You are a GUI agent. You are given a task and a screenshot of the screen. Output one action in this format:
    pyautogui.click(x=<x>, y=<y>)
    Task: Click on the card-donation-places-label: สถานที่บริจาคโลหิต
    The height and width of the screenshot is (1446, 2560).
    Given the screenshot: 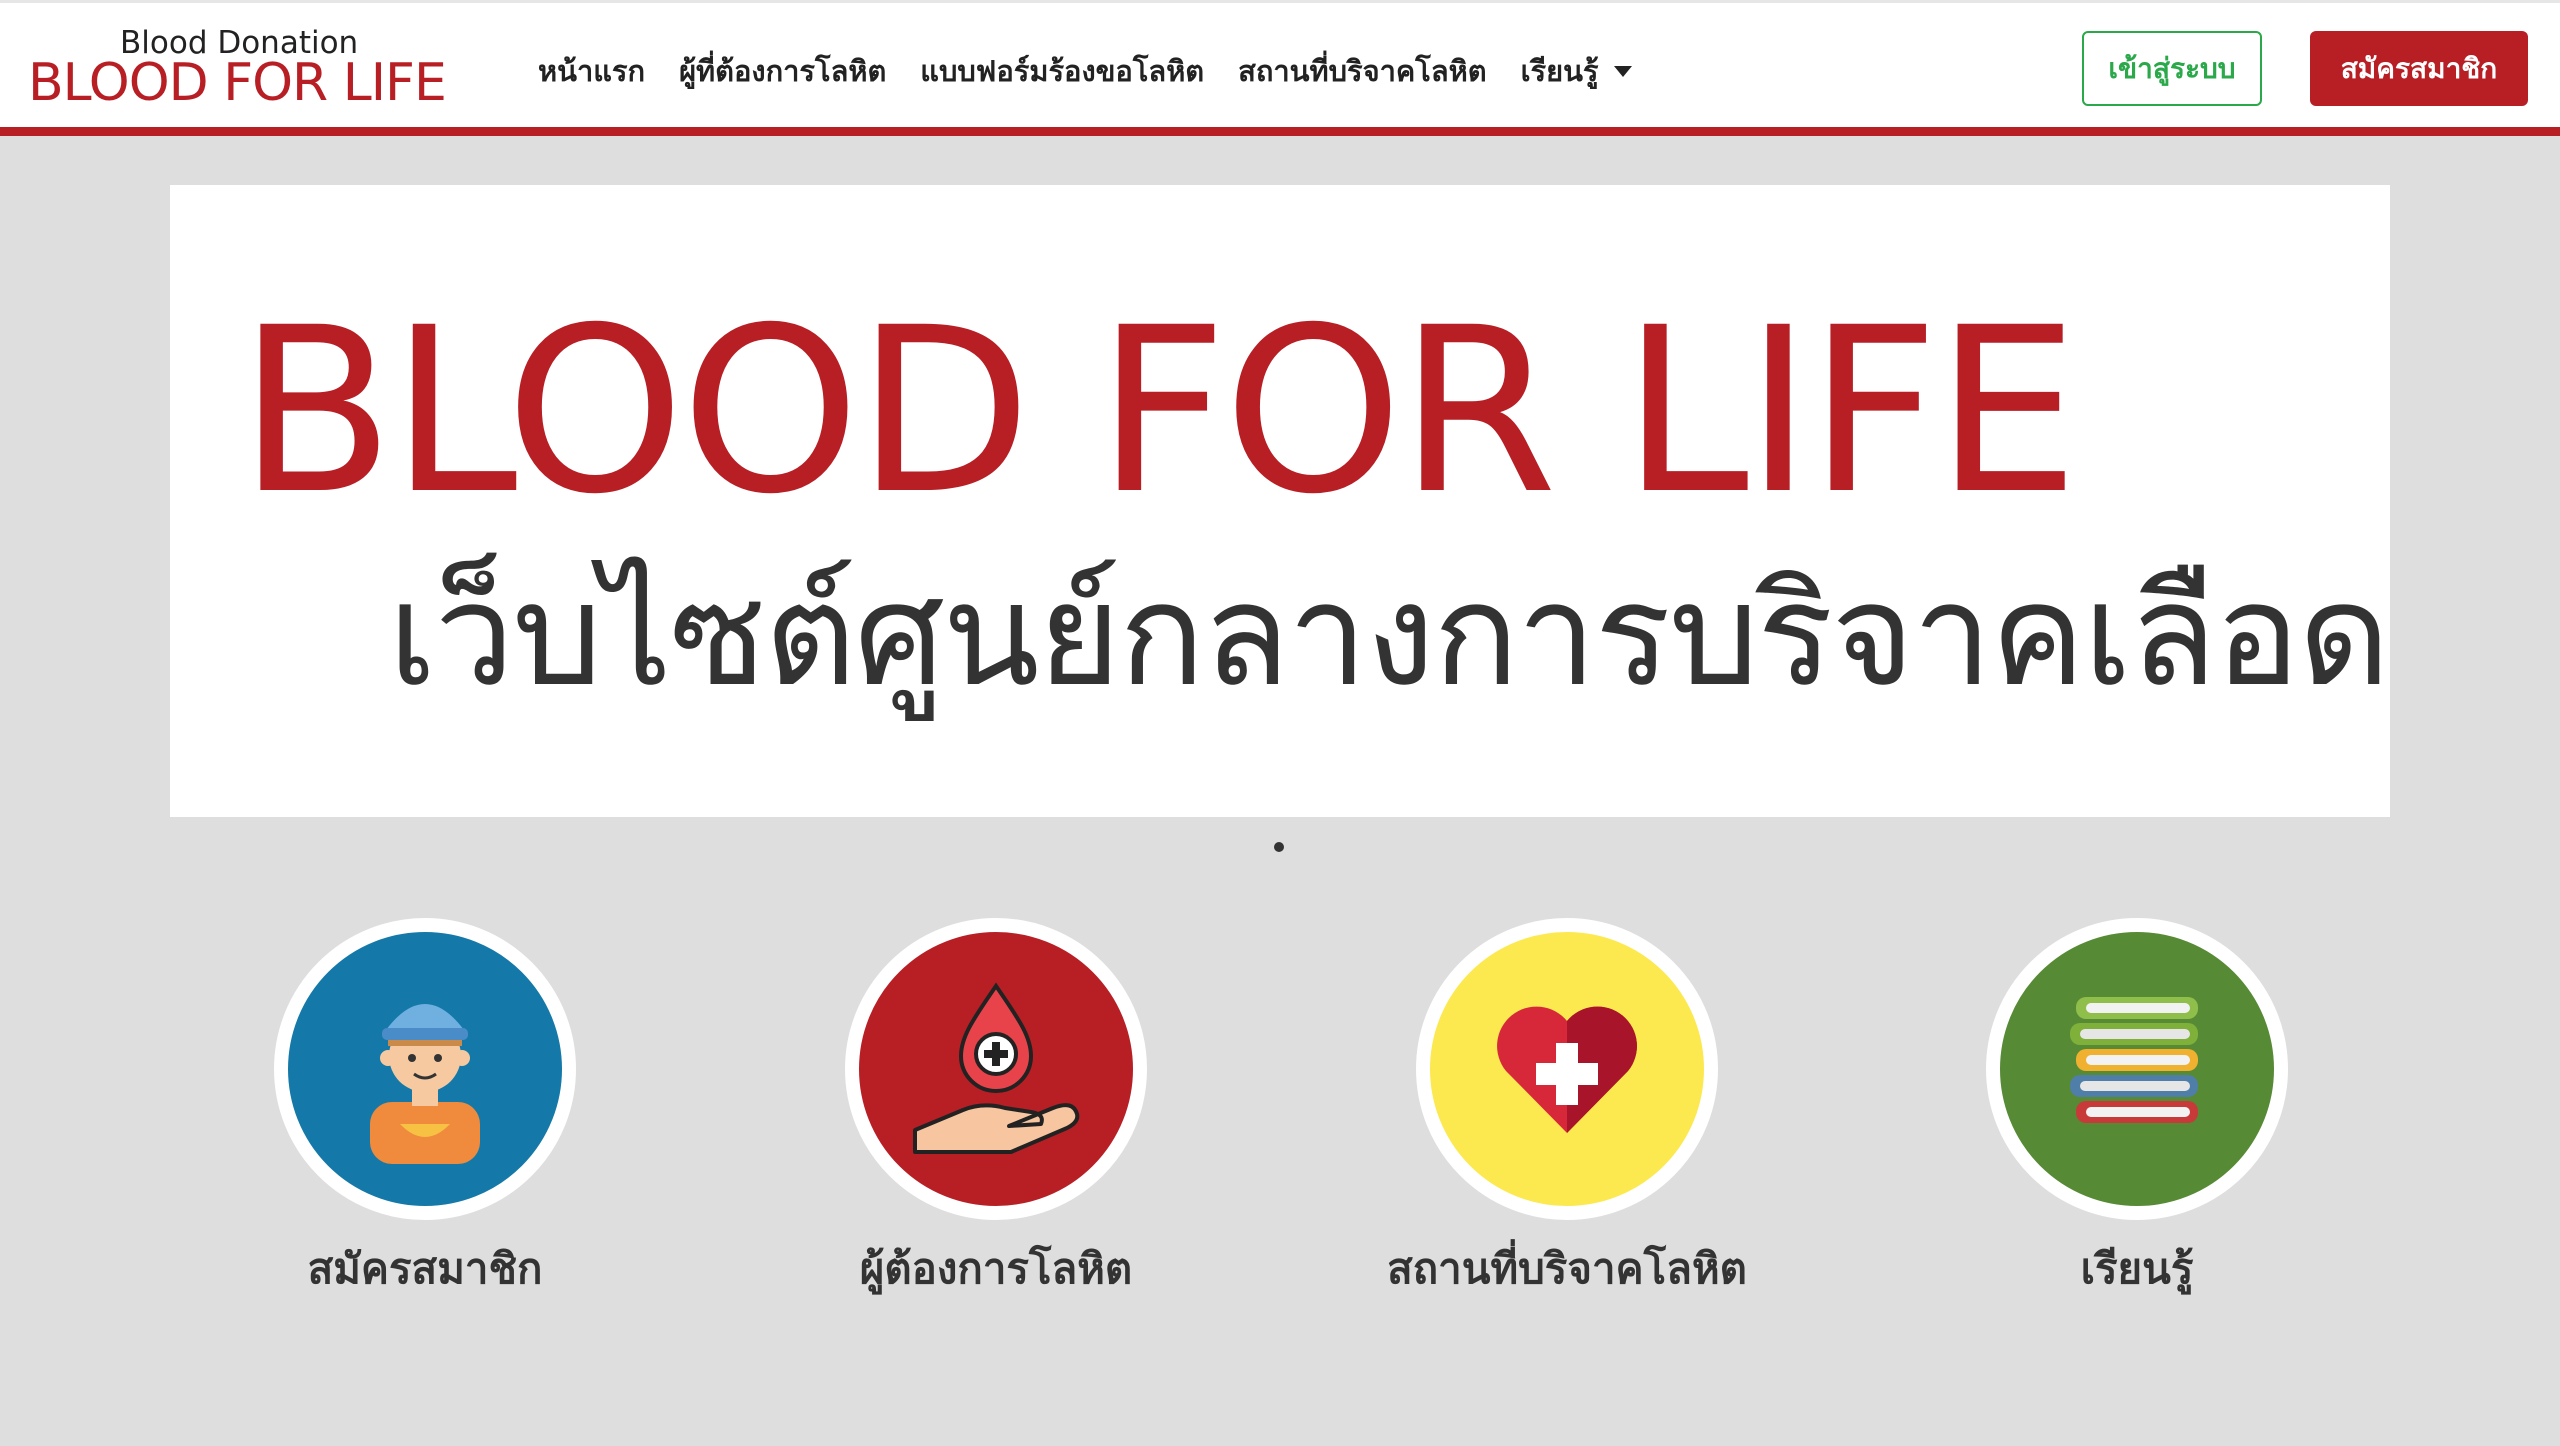 What is the action you would take?
    pyautogui.click(x=1567, y=1268)
    